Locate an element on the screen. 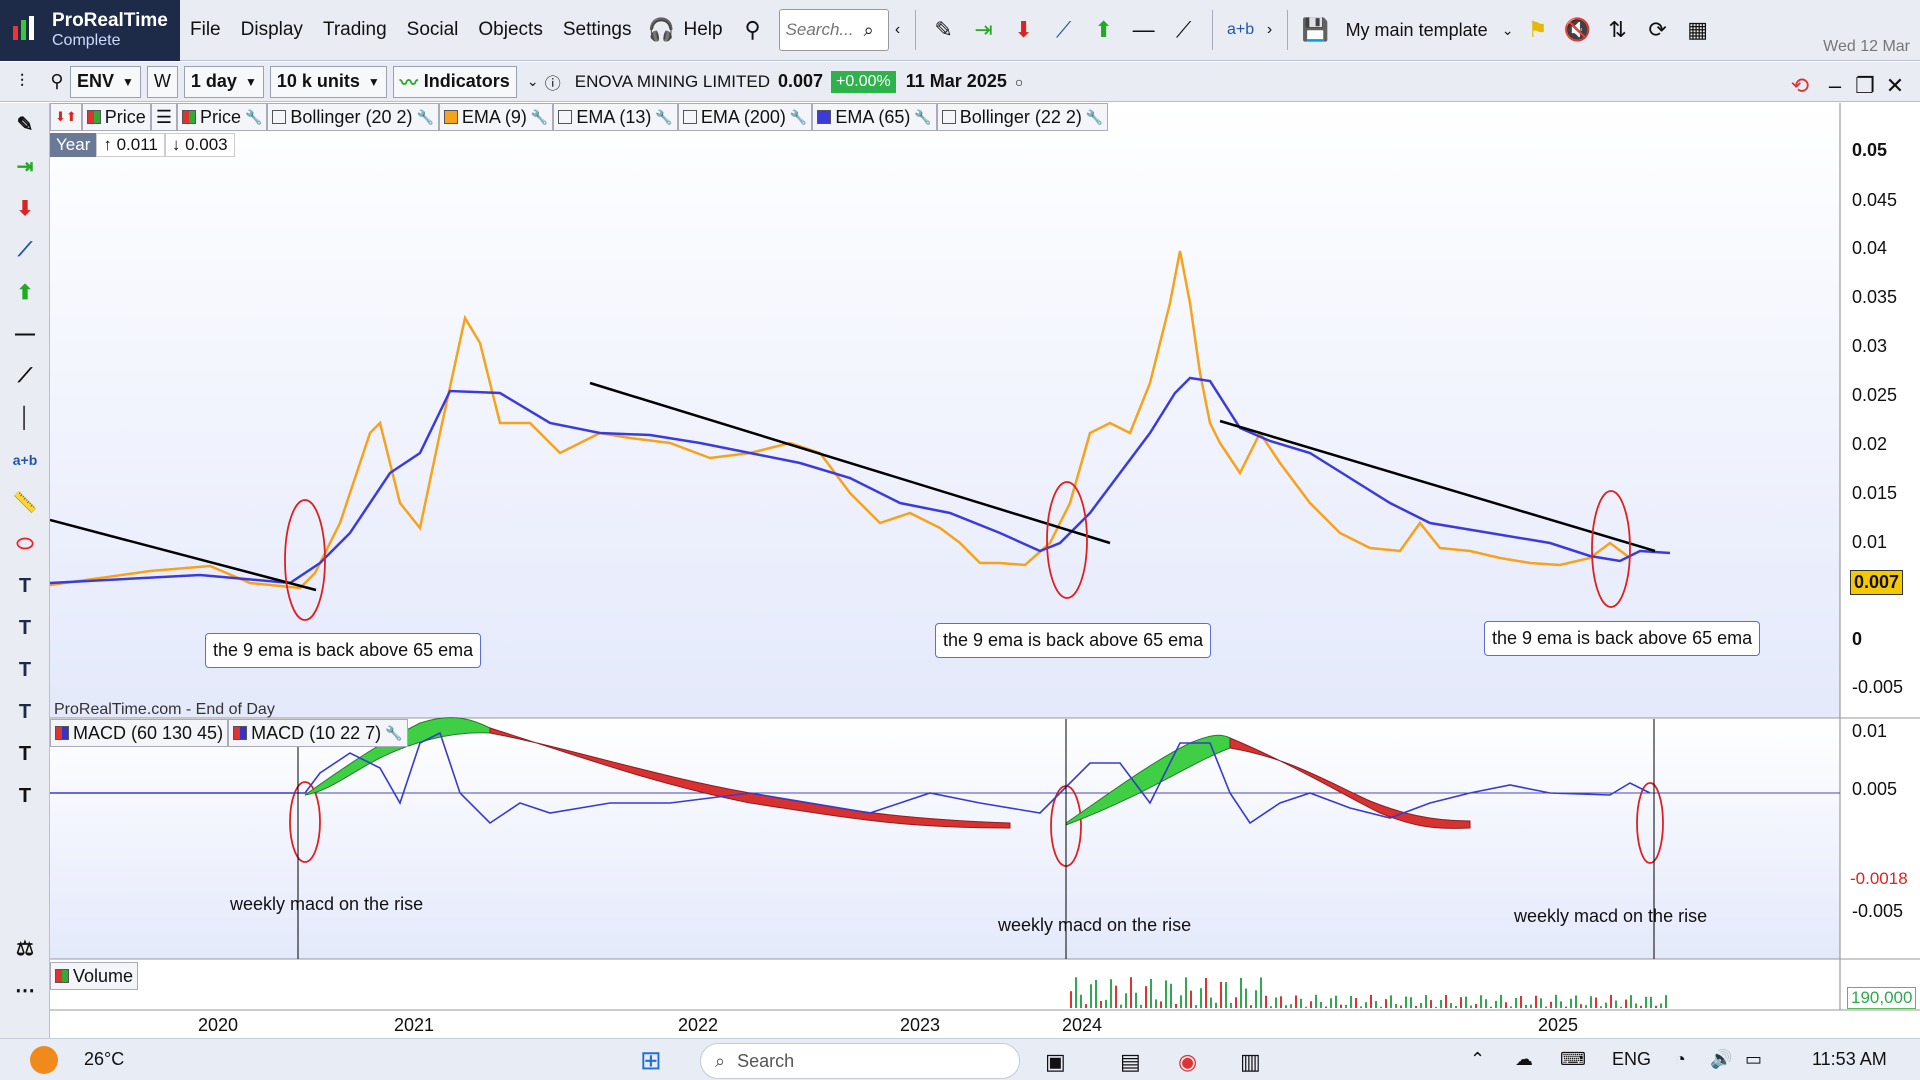 The width and height of the screenshot is (1920, 1080). clip-icon: ⚲ is located at coordinates (753, 30).